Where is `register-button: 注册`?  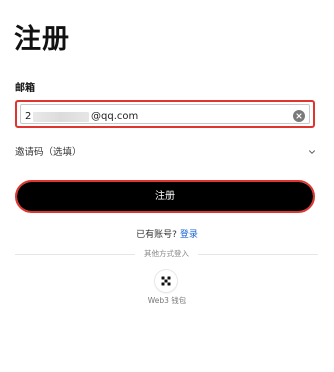
register-button: 注册 is located at coordinates (165, 196).